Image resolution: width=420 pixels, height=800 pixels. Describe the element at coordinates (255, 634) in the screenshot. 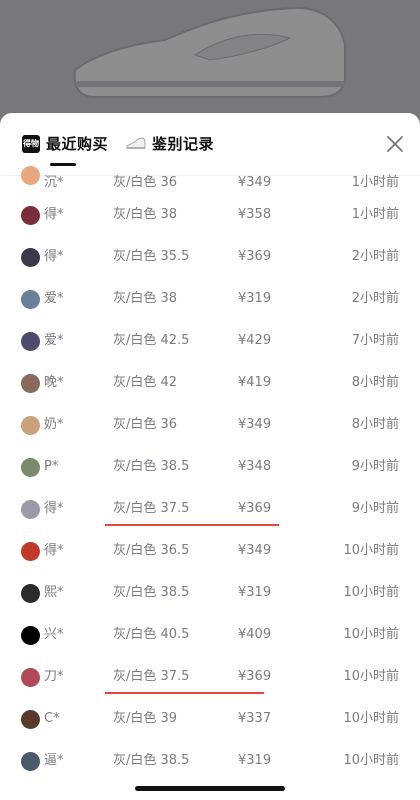

I see `price: ¥409` at that location.